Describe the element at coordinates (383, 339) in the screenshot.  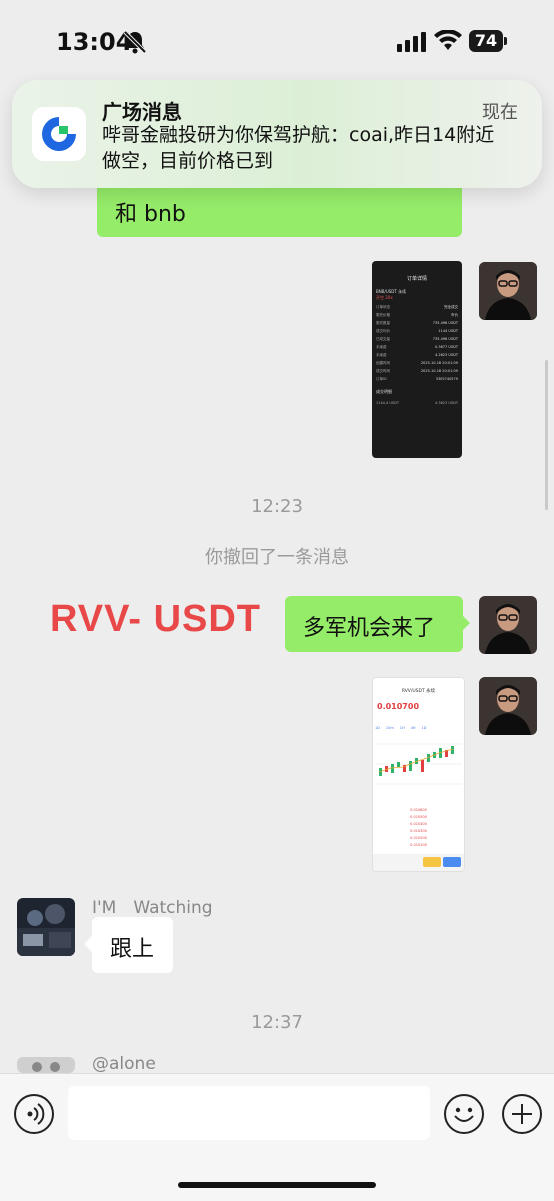
I see `shot1-row-key: 已成交量` at that location.